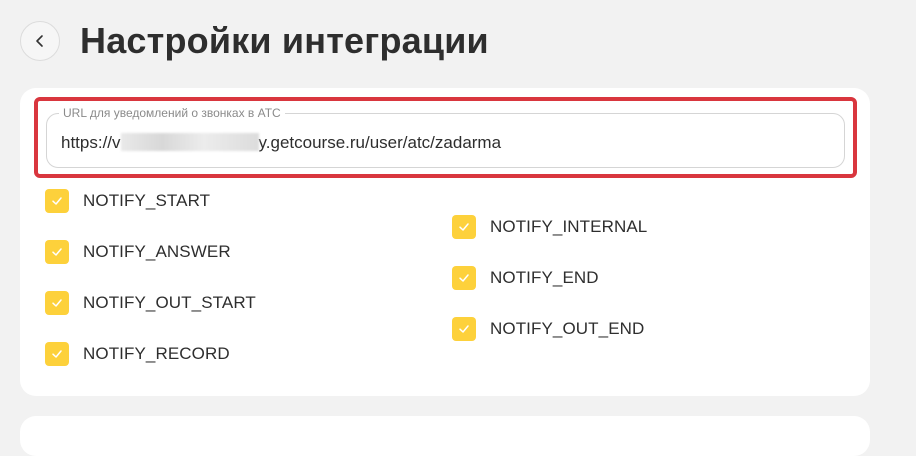  Describe the element at coordinates (172, 113) in the screenshot. I see `notification-url-label: URL для уведомлений о звонках в АТС` at that location.